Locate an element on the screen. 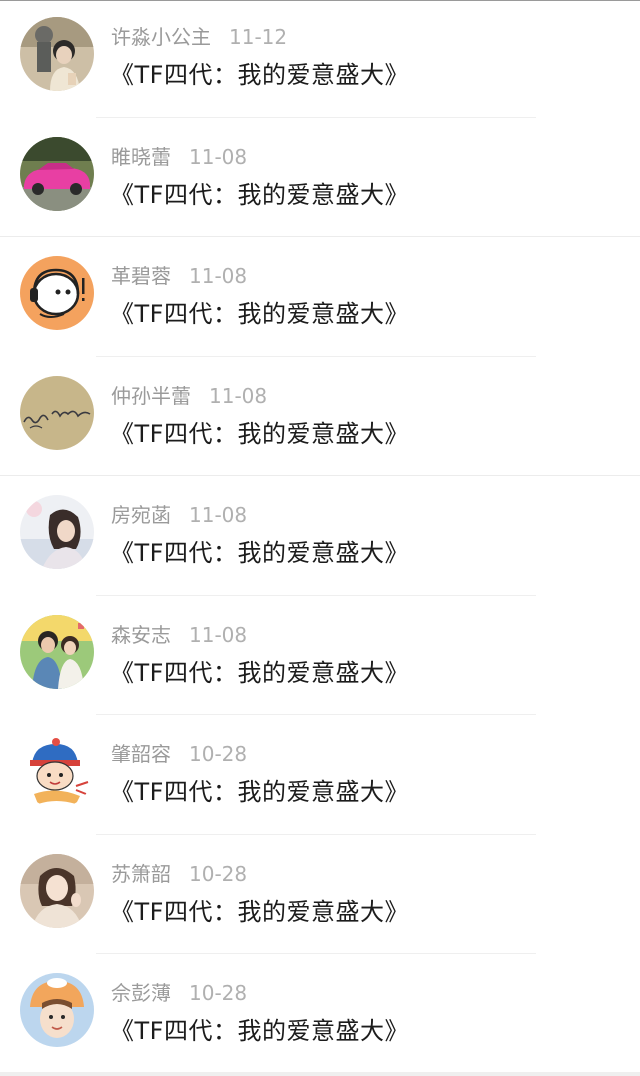  avatar-photo-couple-icon is located at coordinates (57, 651).